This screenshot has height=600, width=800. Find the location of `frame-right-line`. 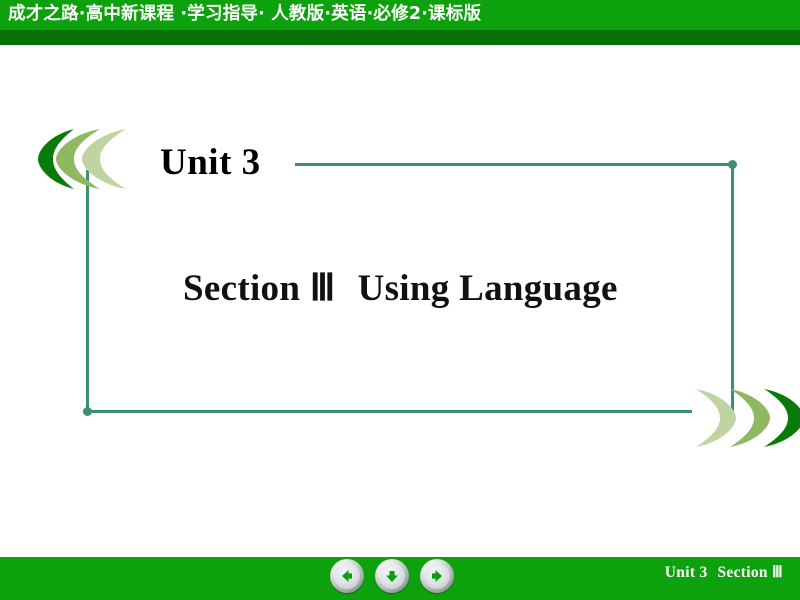

frame-right-line is located at coordinates (732, 290).